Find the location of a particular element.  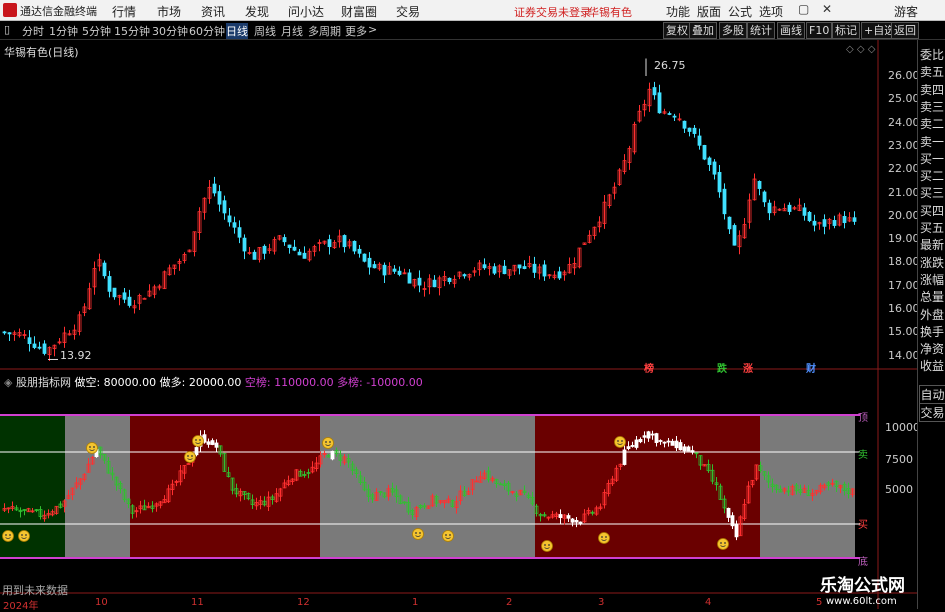

period-weekly: 周线 is located at coordinates (265, 31).